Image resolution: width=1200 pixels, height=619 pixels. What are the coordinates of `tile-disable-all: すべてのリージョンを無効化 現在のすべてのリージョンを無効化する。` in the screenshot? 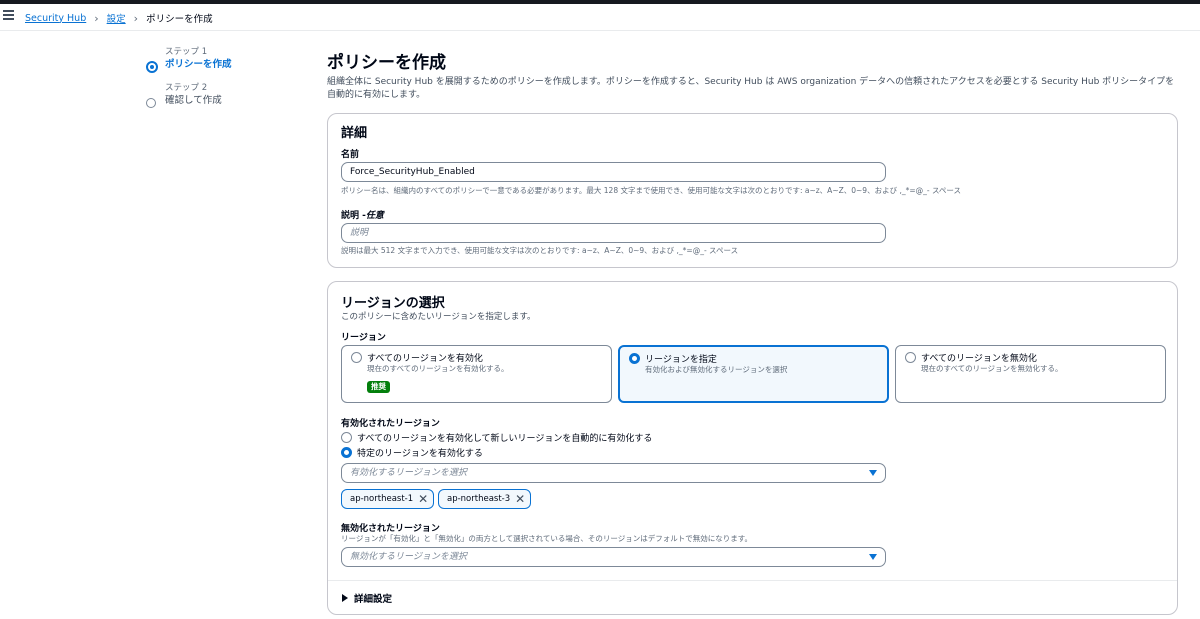 It's located at (1030, 374).